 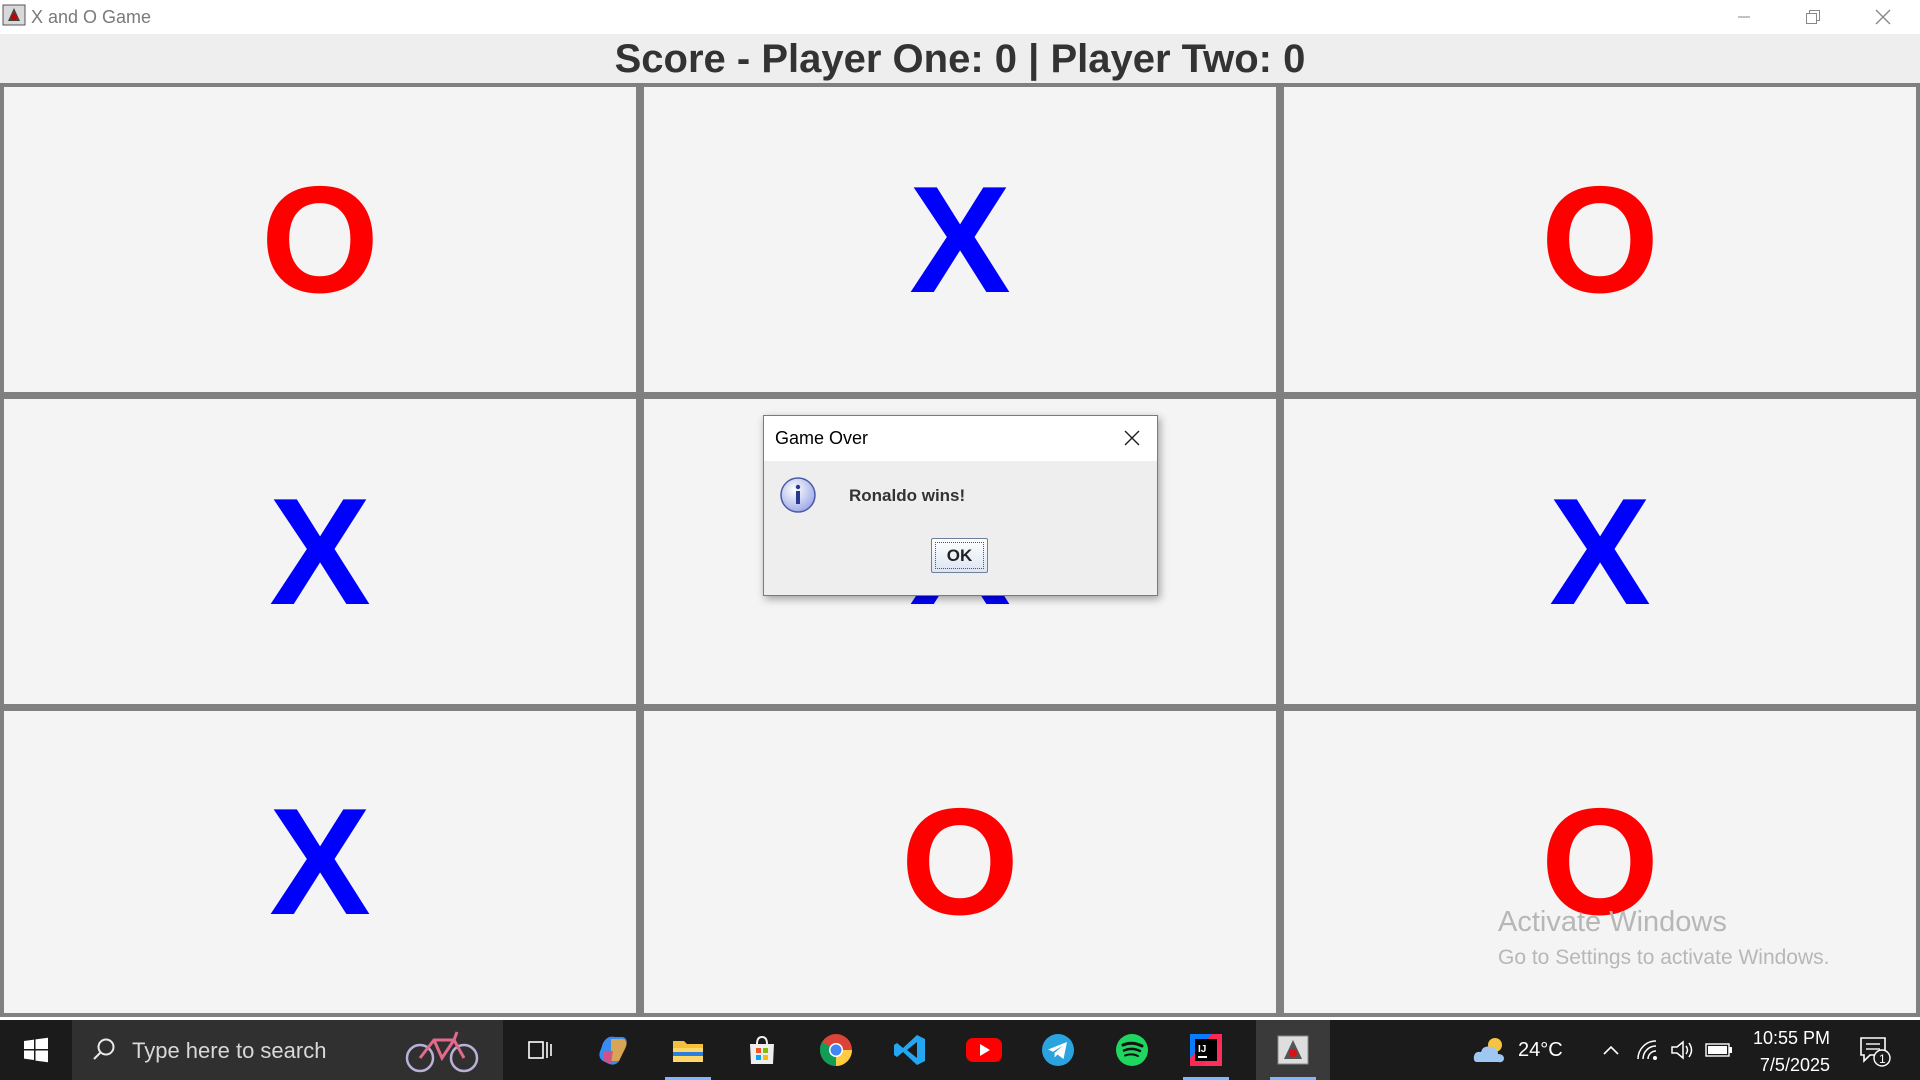 I want to click on vscode-button, so click(x=910, y=1050).